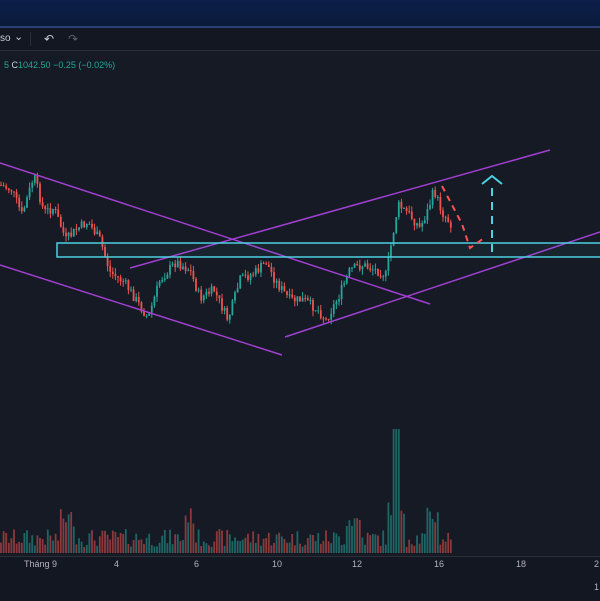  I want to click on axis-label-6: 6, so click(197, 564).